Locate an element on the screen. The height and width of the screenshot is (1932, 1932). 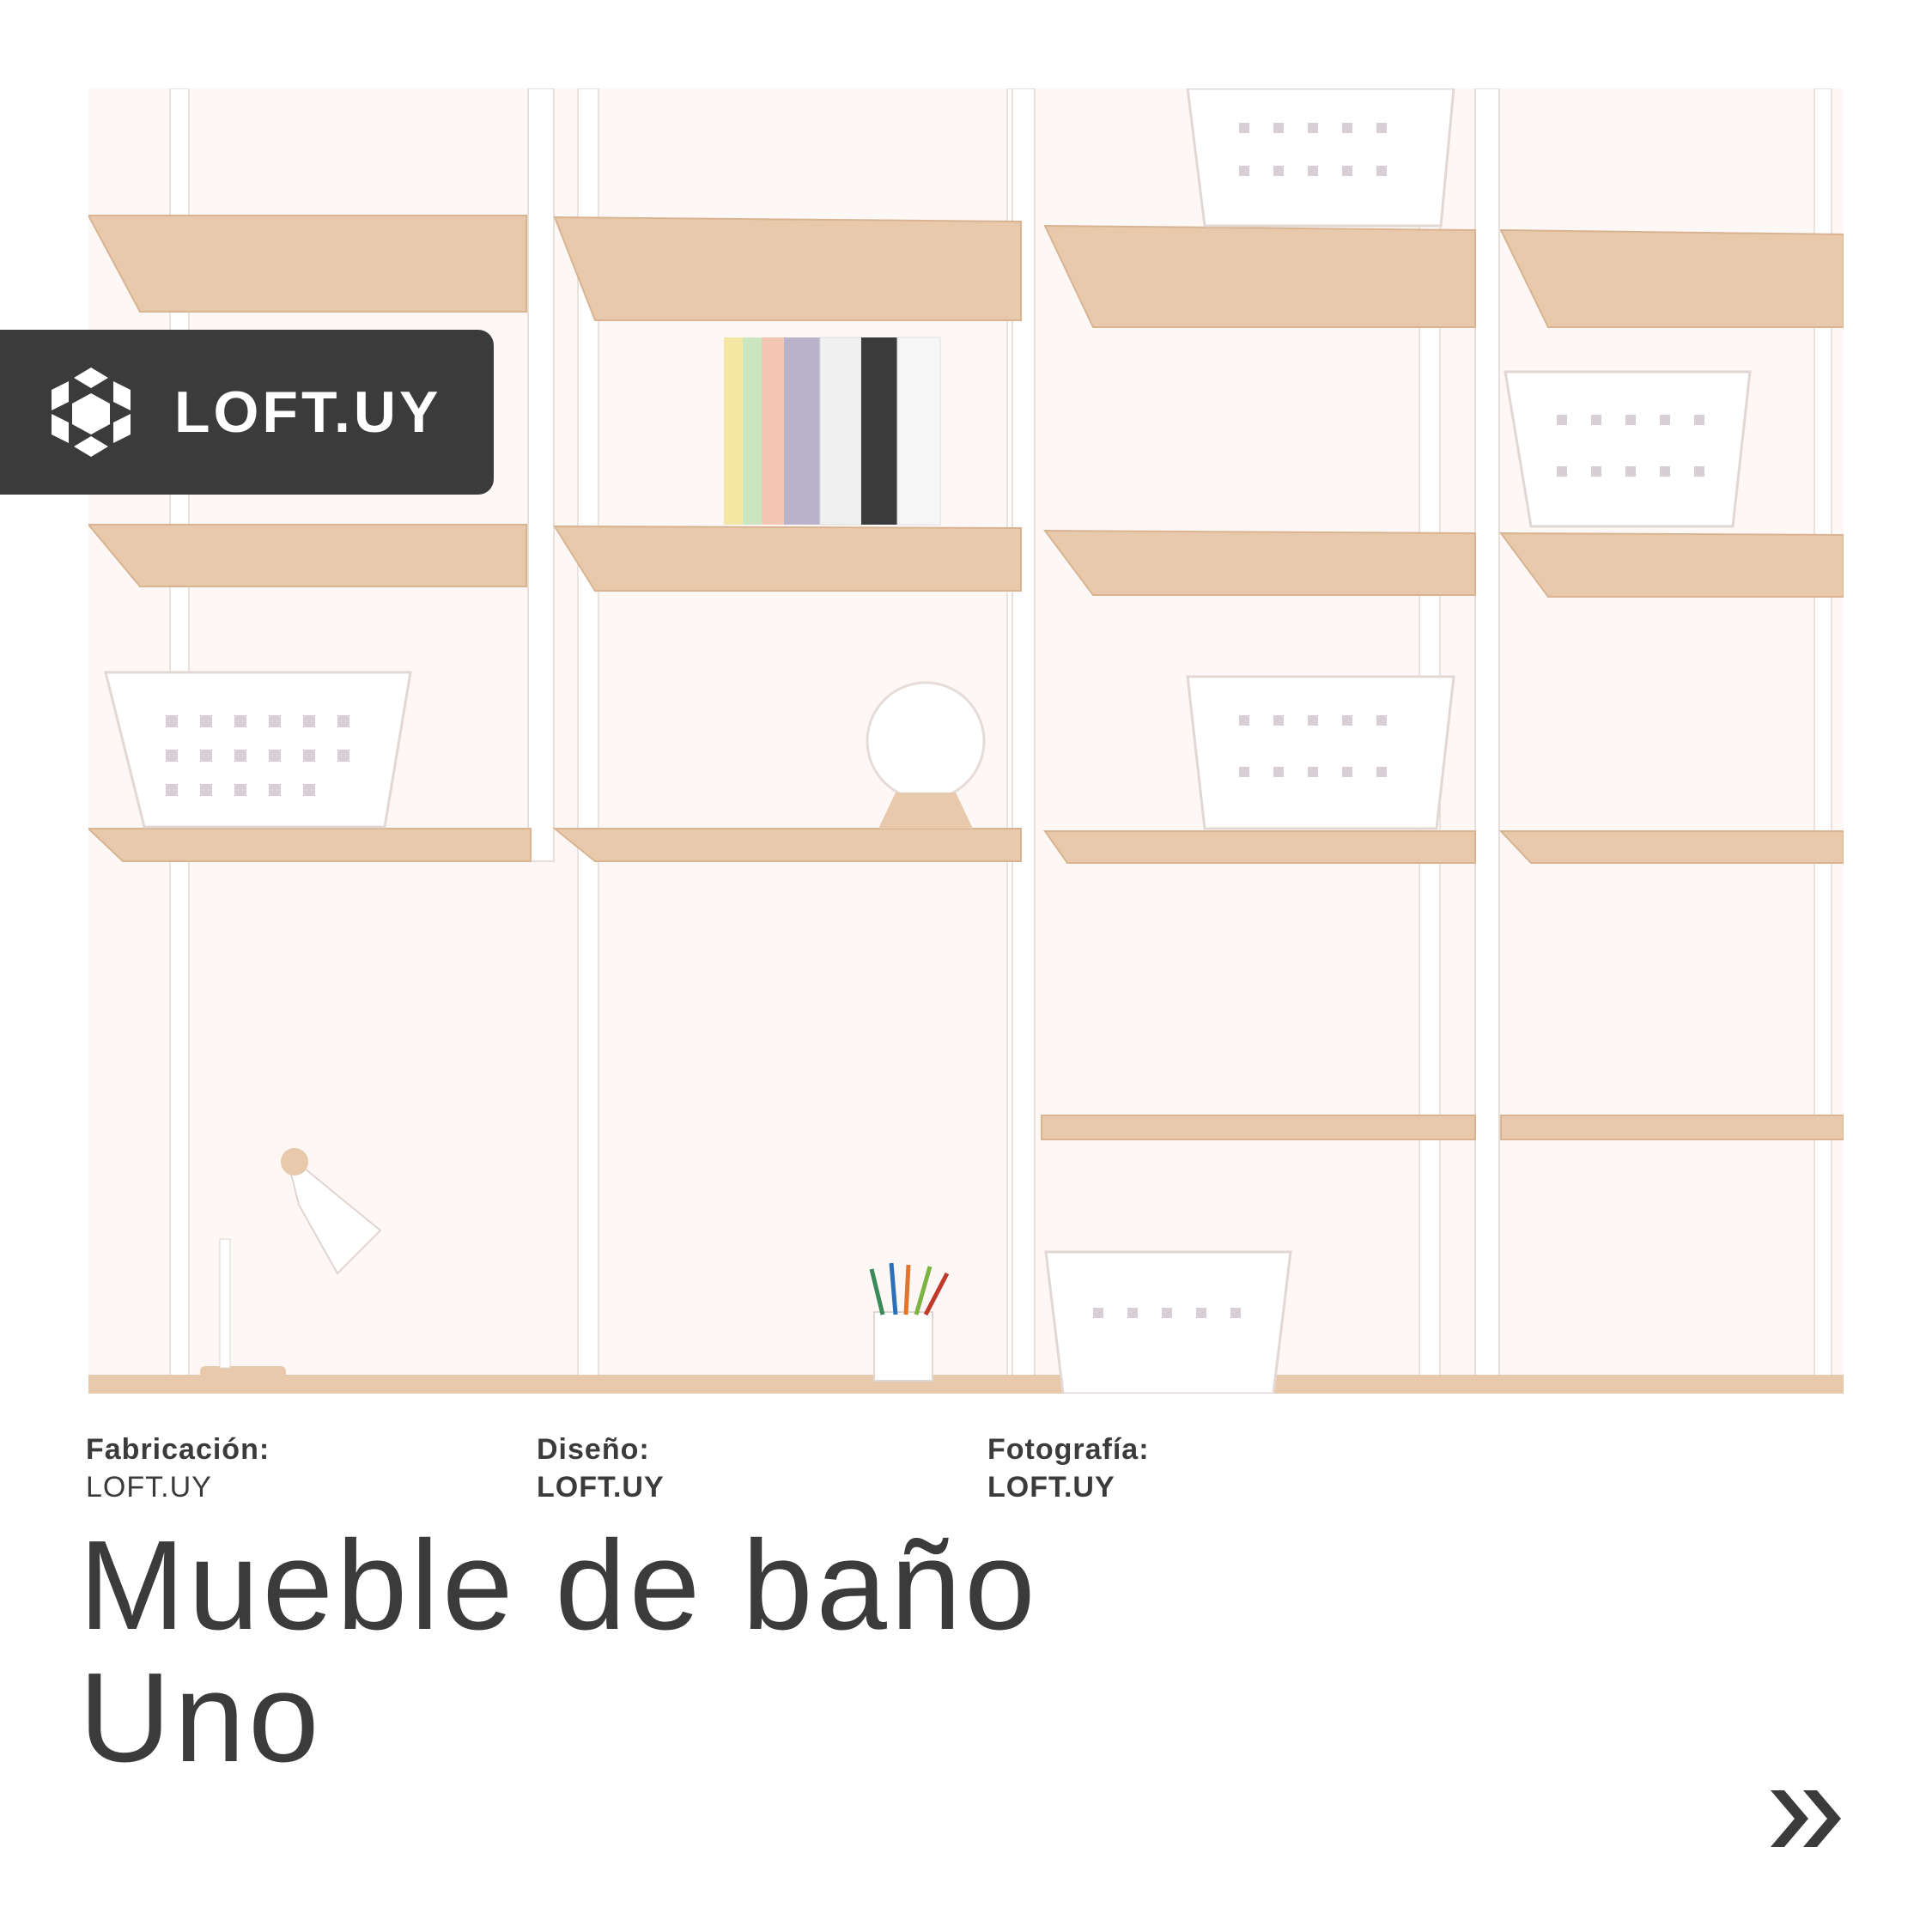
page-title: Mueble de baño Uno is located at coordinates (559, 1652).